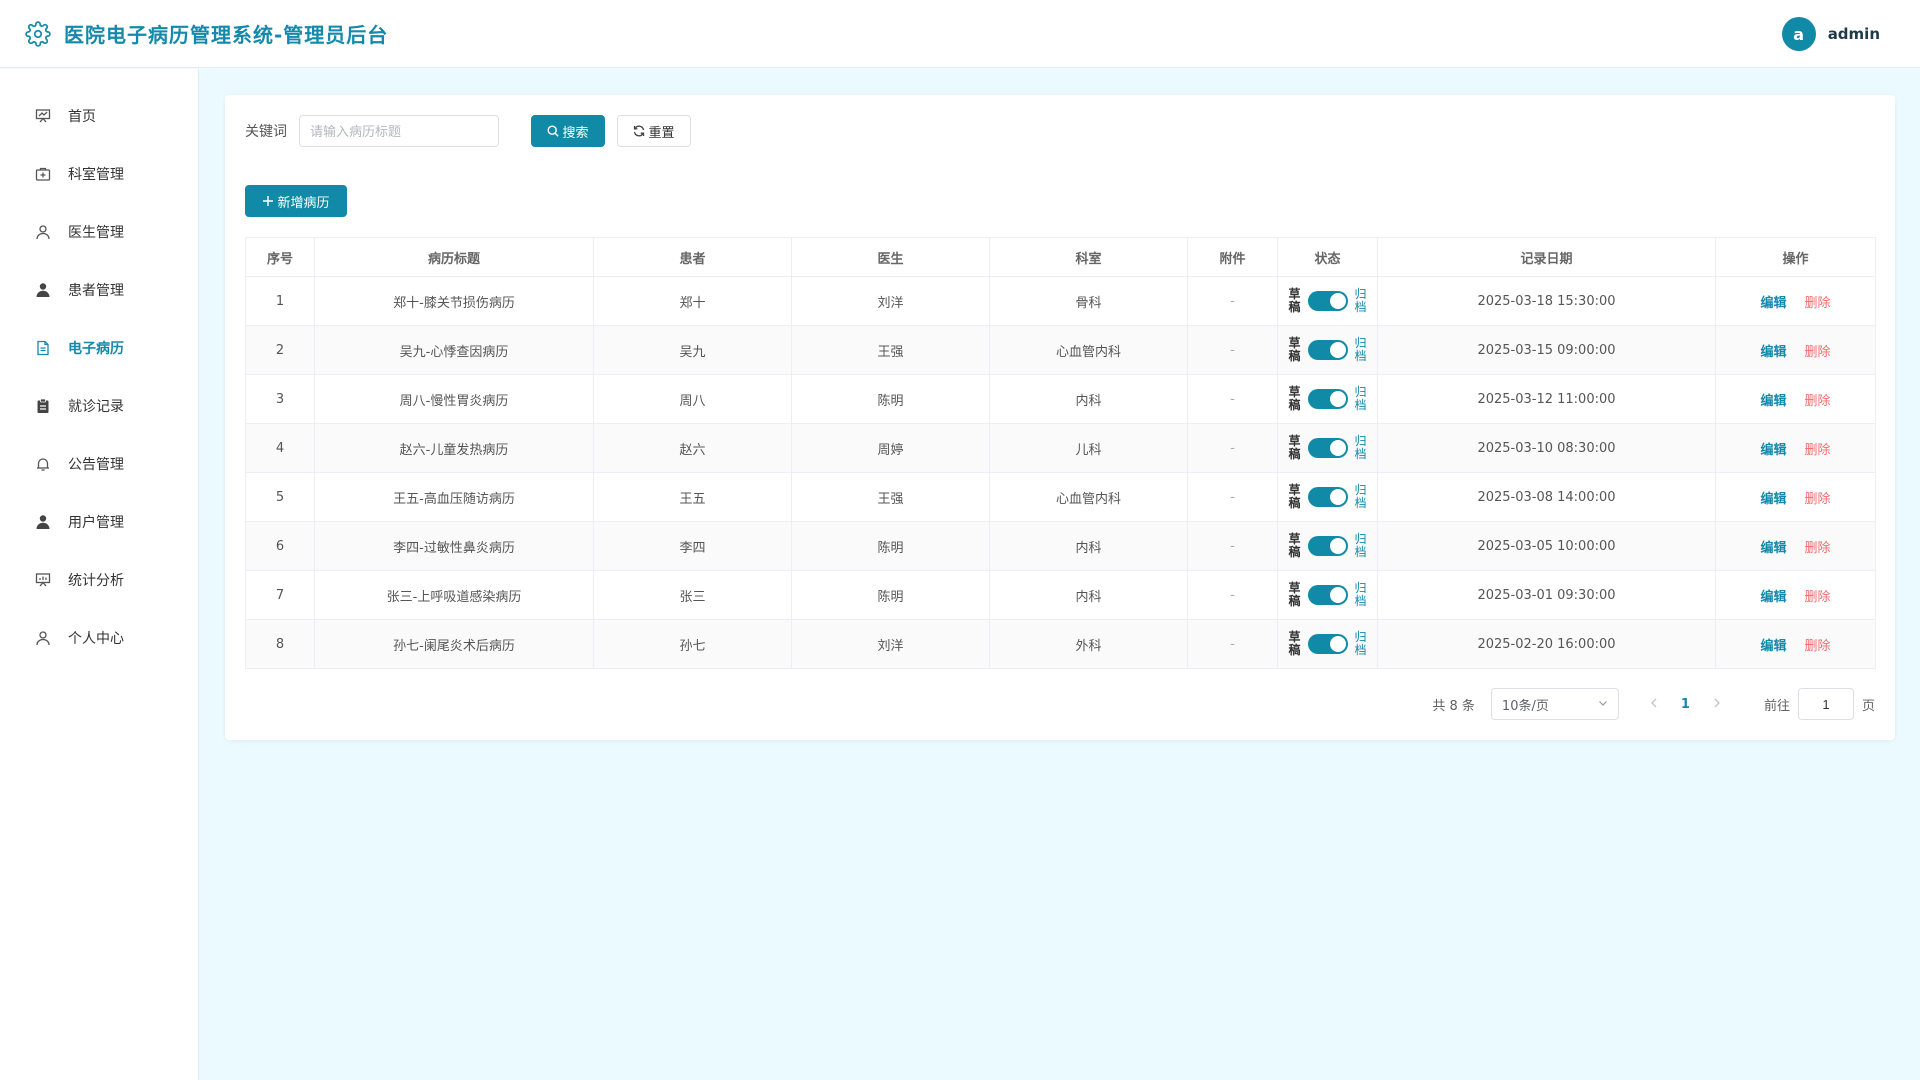 The height and width of the screenshot is (1080, 1920). I want to click on cell-title: 周八-慢性胃炎病历, so click(454, 399).